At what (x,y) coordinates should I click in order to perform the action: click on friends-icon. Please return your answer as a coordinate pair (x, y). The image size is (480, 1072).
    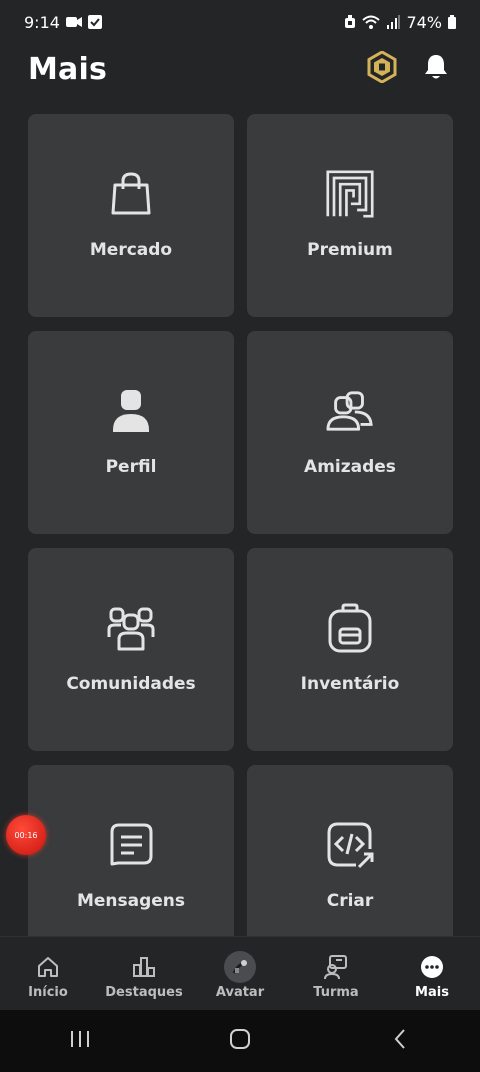
    Looking at the image, I should click on (350, 411).